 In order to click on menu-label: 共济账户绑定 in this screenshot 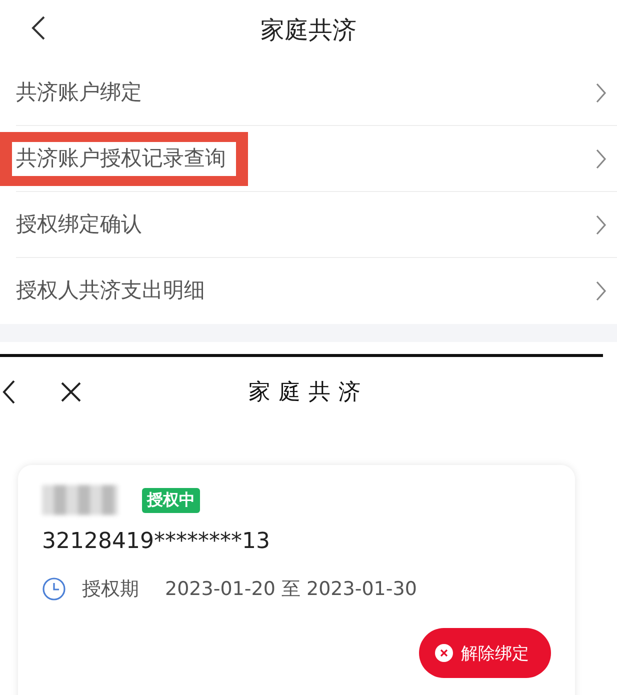, I will do `click(79, 93)`.